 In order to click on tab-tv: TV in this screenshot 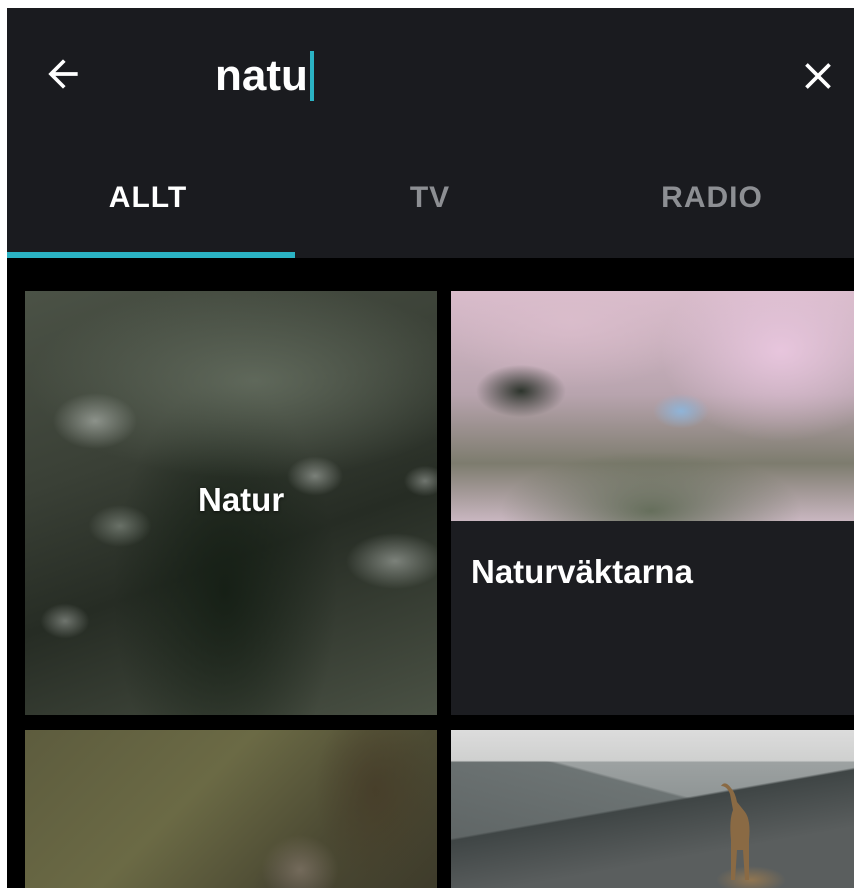, I will do `click(430, 198)`.